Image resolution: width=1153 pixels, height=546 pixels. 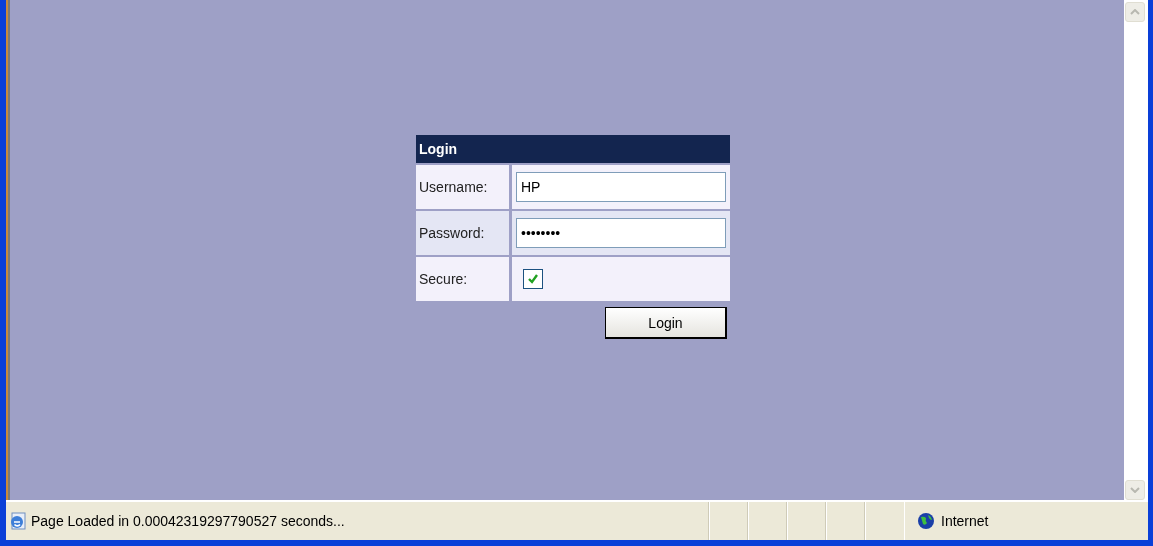 What do you see at coordinates (621, 233) in the screenshot?
I see `text-field: ••••••••` at bounding box center [621, 233].